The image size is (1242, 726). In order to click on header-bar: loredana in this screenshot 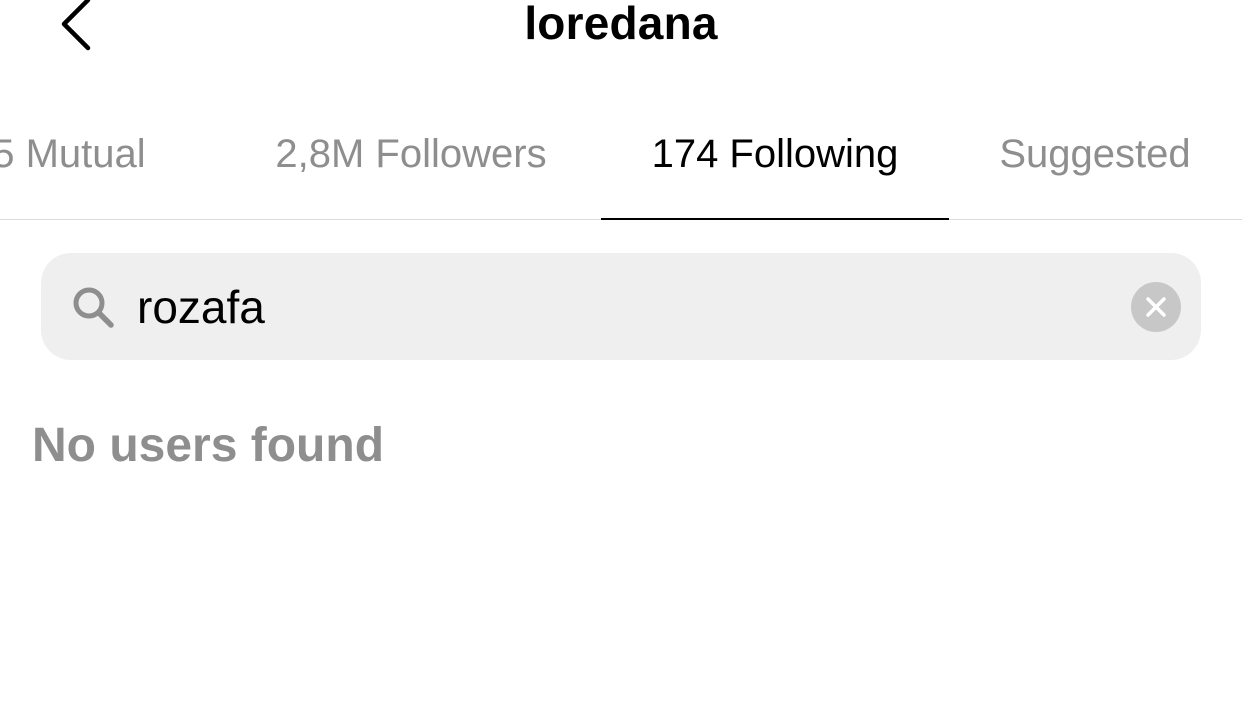, I will do `click(621, 30)`.